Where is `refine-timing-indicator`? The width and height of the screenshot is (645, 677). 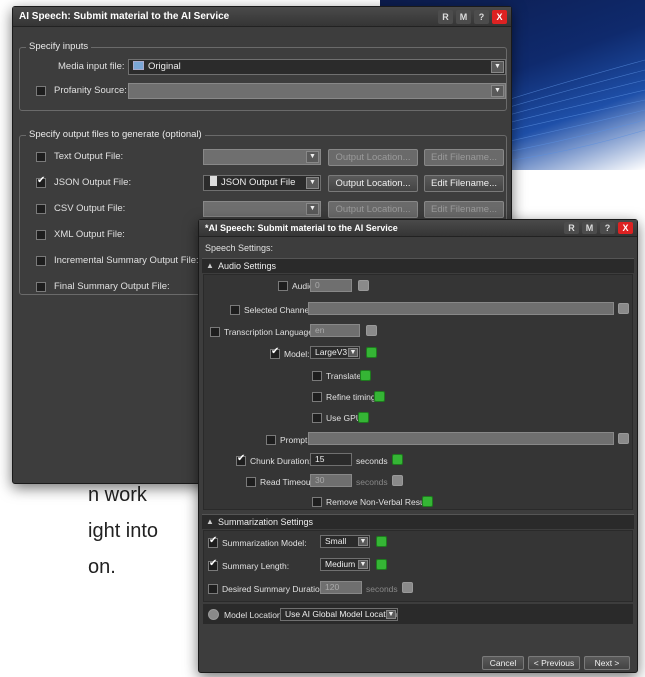
refine-timing-indicator is located at coordinates (379, 396).